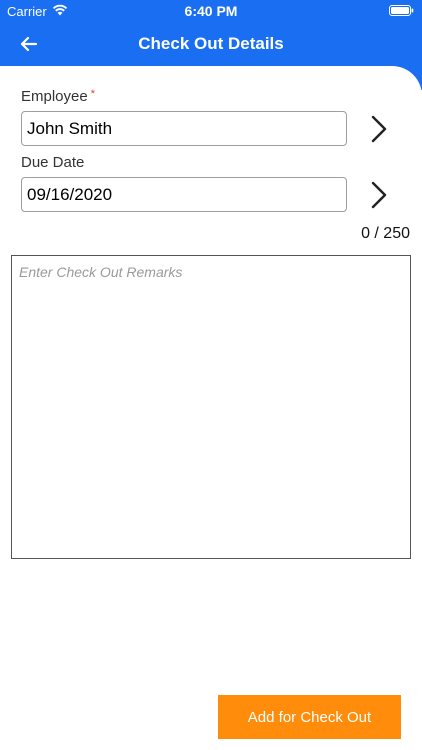 This screenshot has width=422, height=750. What do you see at coordinates (309, 717) in the screenshot?
I see `add-for-checkout-button: Add for Check Out` at bounding box center [309, 717].